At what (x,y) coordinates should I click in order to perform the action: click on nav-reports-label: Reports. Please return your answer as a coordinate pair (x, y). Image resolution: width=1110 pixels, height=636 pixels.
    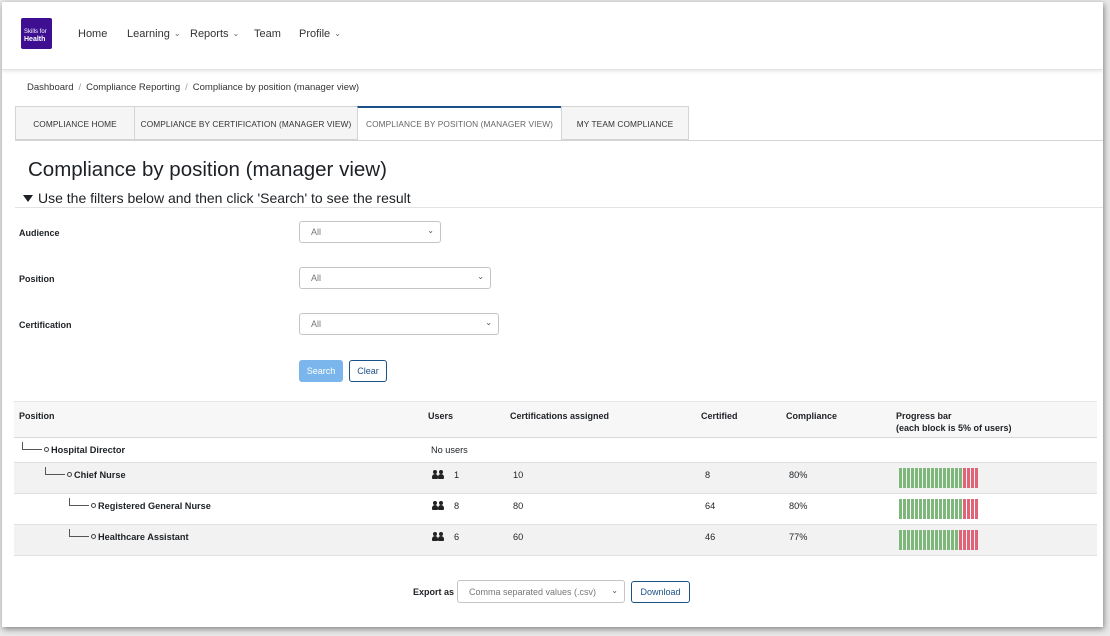
    Looking at the image, I should click on (209, 34).